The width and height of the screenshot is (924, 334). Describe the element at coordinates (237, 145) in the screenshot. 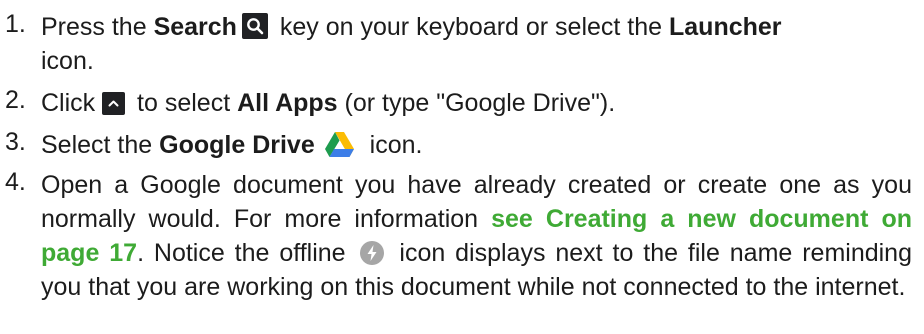

I see `google-drive-label: Google Drive` at that location.